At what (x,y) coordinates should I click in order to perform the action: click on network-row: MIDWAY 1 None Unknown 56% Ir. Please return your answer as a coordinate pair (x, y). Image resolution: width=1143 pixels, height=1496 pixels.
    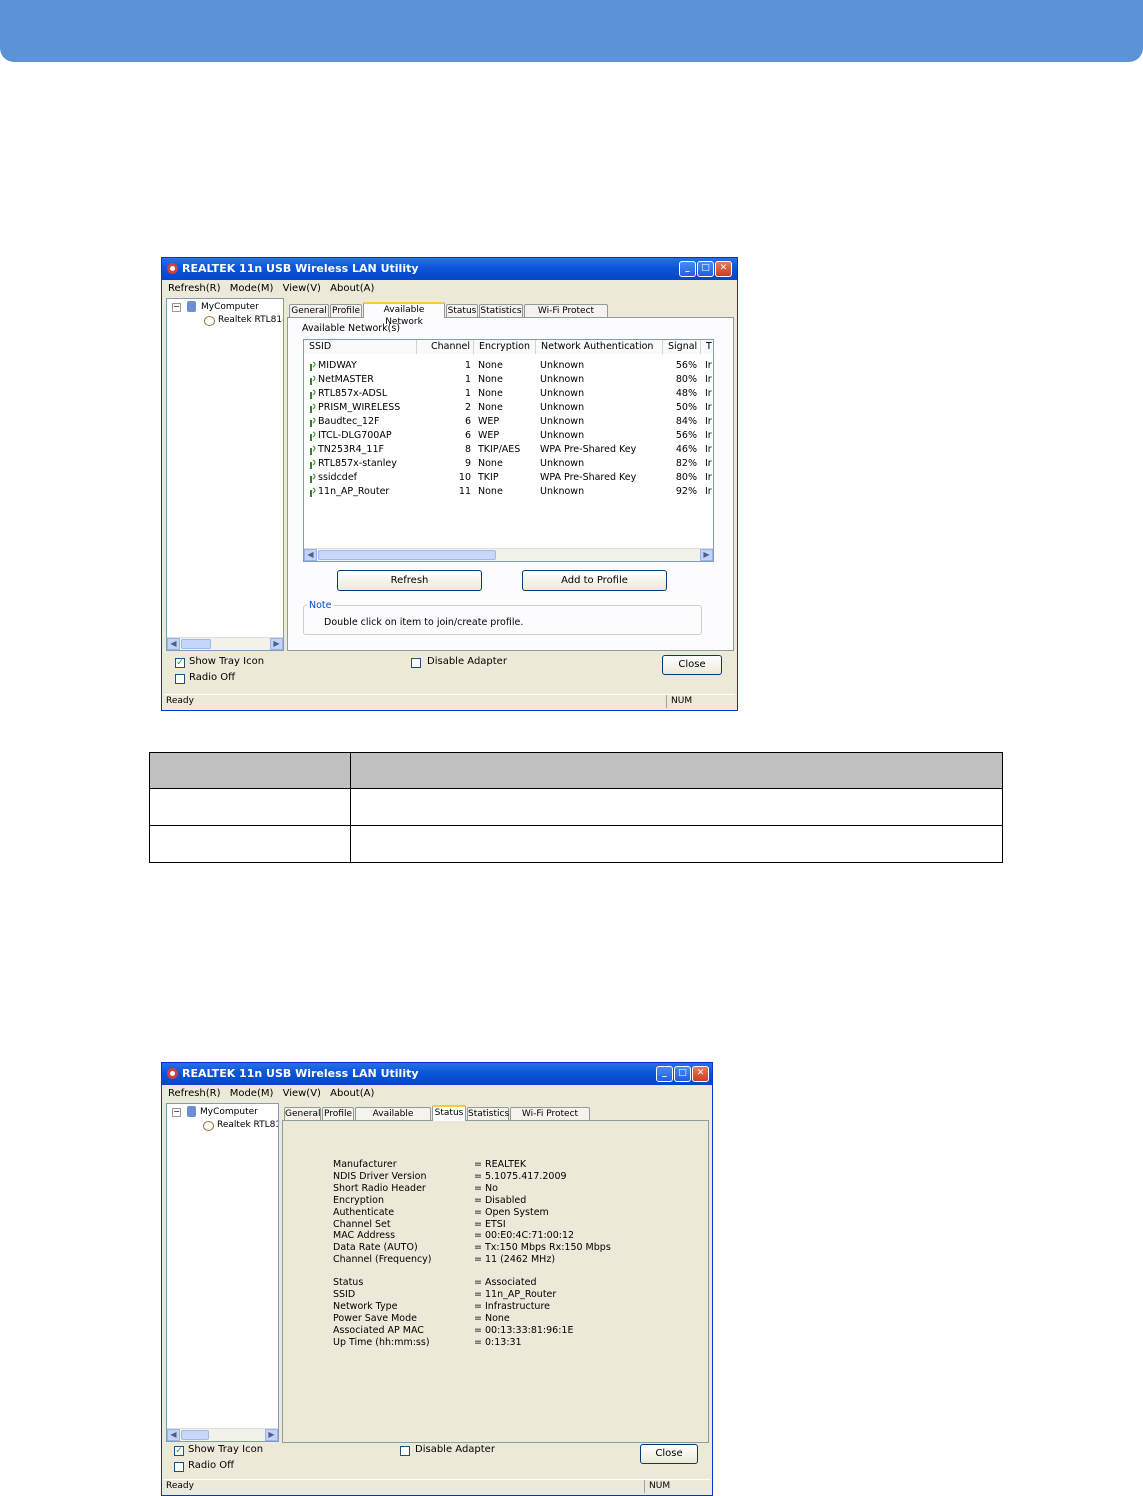
    Looking at the image, I should click on (508, 366).